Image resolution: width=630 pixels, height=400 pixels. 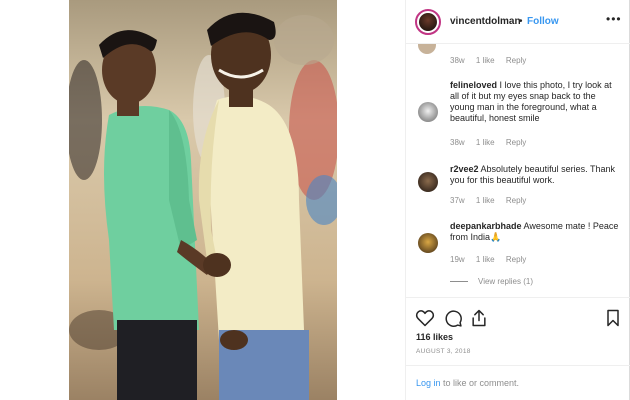 What do you see at coordinates (543, 21) in the screenshot?
I see `follow-button: Follow` at bounding box center [543, 21].